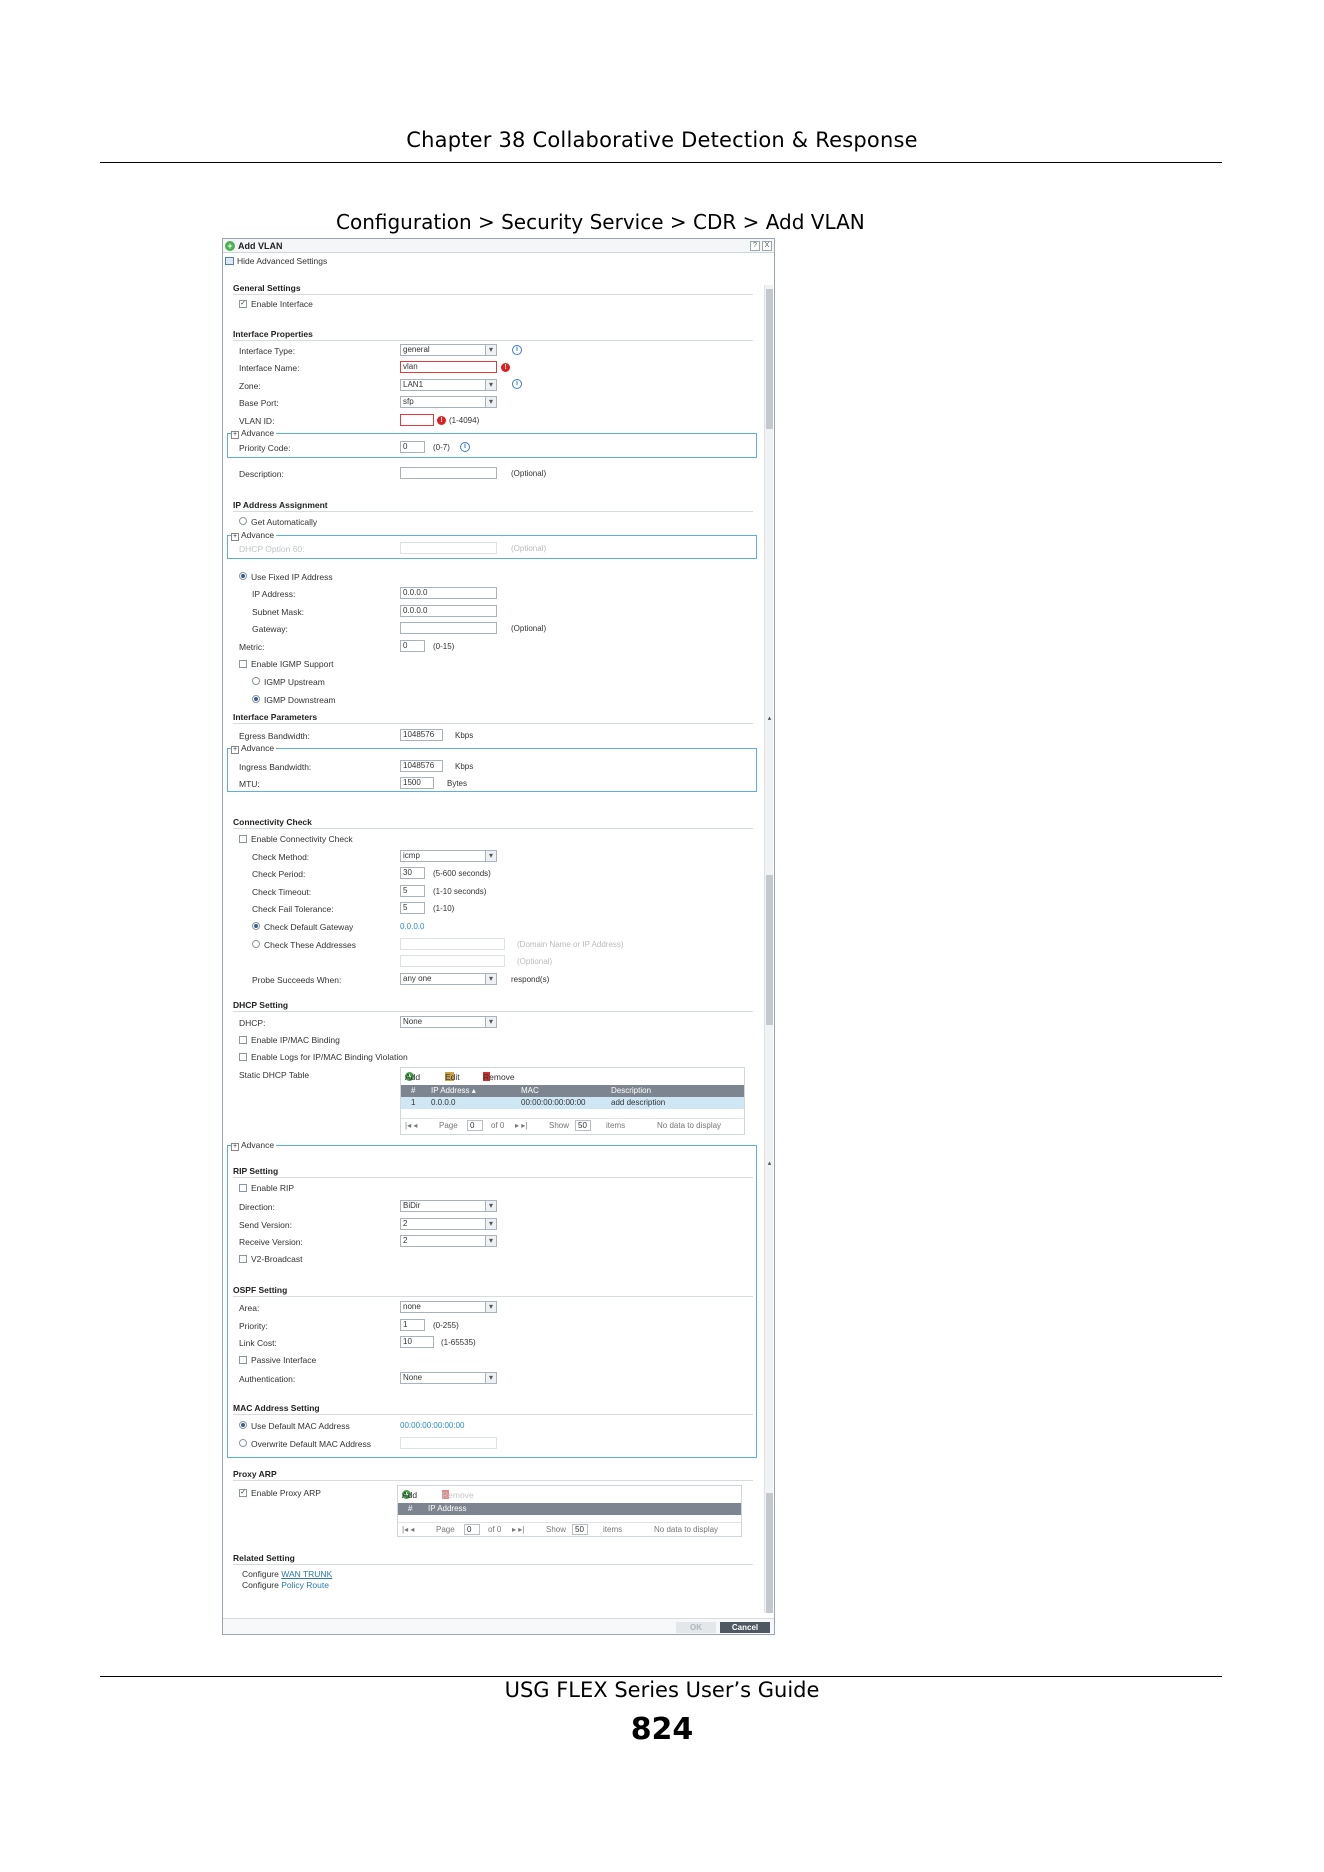 The height and width of the screenshot is (1872, 1324). I want to click on metric-input: 0, so click(412, 646).